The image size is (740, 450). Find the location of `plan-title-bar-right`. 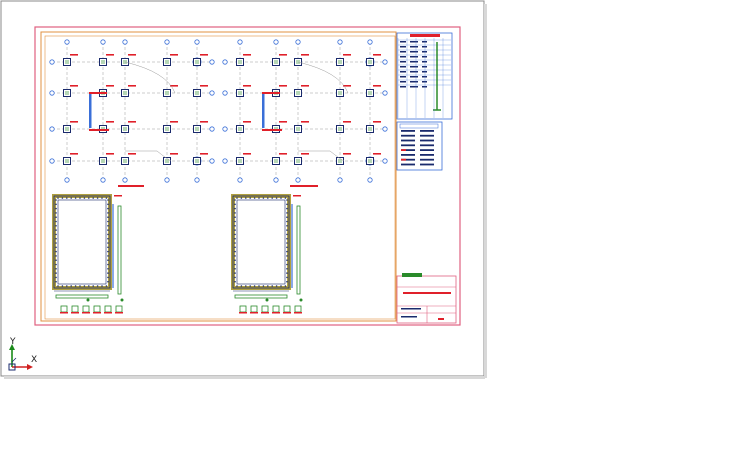

plan-title-bar-right is located at coordinates (304, 186).